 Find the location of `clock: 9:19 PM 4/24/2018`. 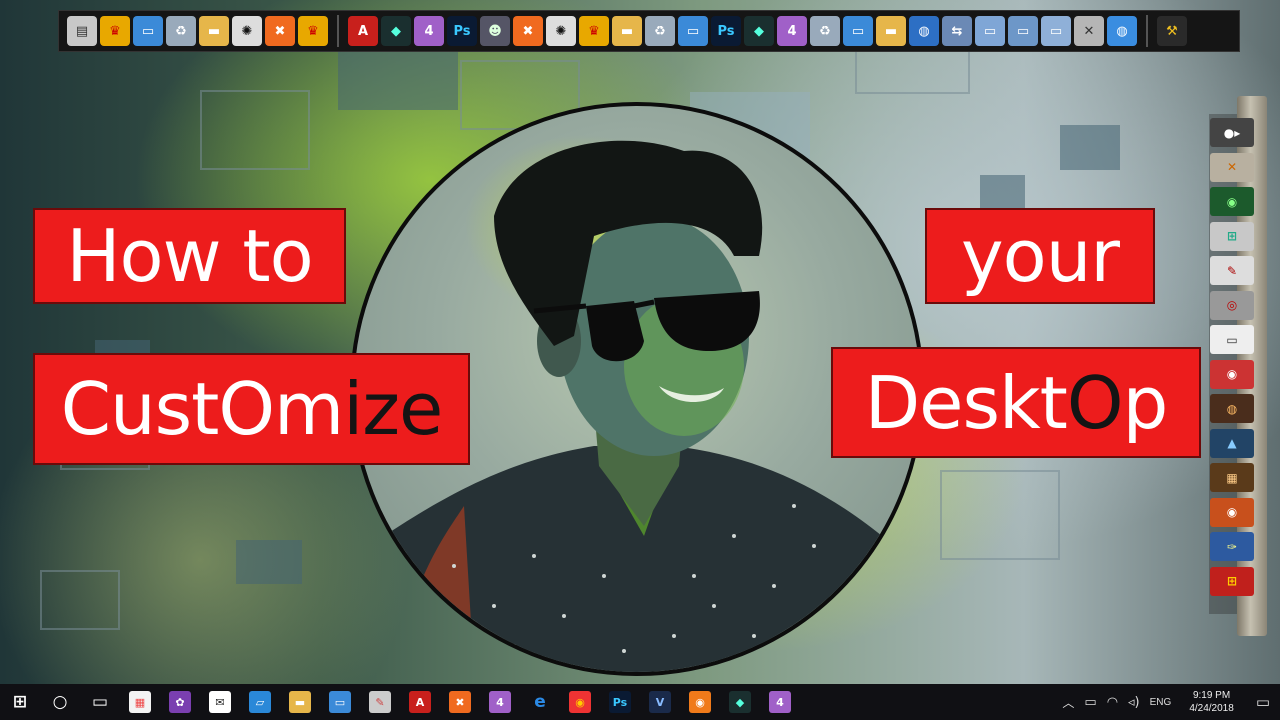

clock: 9:19 PM 4/24/2018 is located at coordinates (1211, 702).